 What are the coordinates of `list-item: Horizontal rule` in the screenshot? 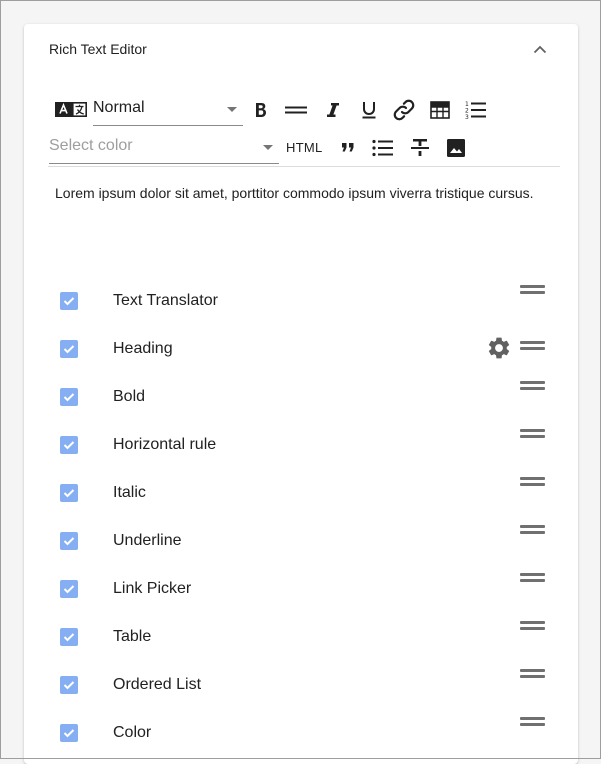 It's located at (301, 445).